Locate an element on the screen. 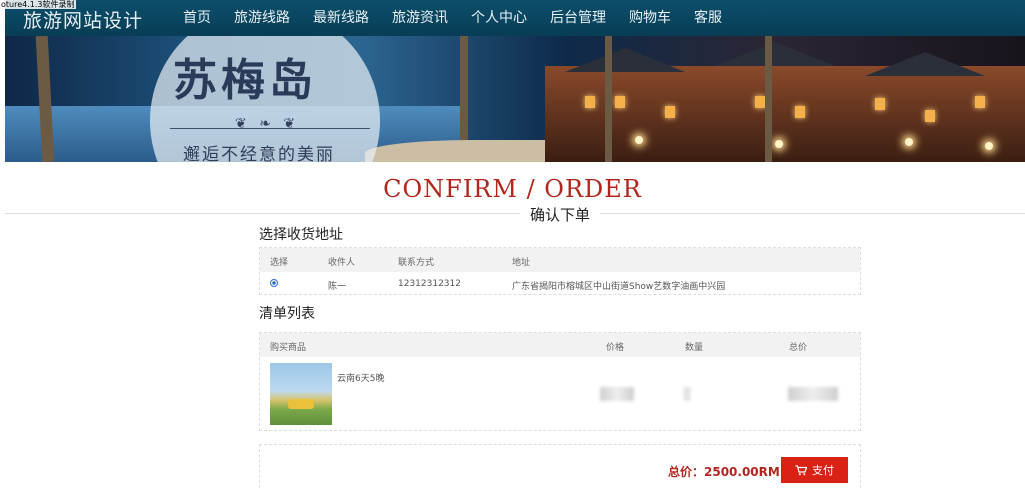 This screenshot has height=488, width=1025. nav-profile: 个人中心 is located at coordinates (499, 18).